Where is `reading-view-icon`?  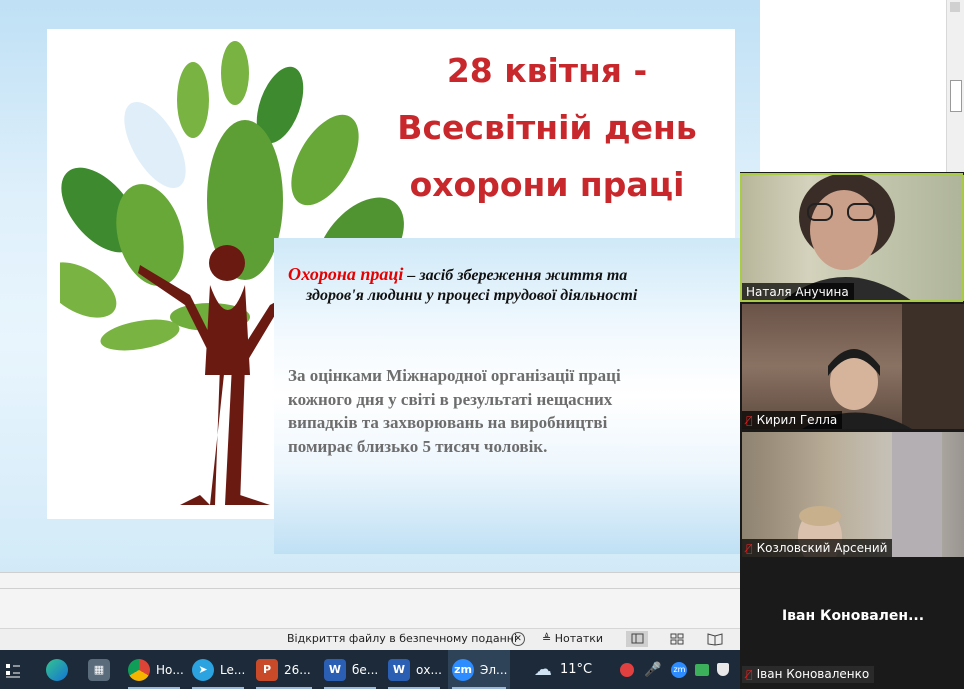 reading-view-icon is located at coordinates (715, 639).